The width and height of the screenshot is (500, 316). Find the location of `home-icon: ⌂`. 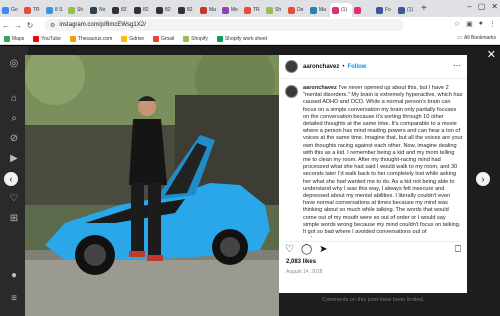

home-icon: ⌂ is located at coordinates (14, 99).